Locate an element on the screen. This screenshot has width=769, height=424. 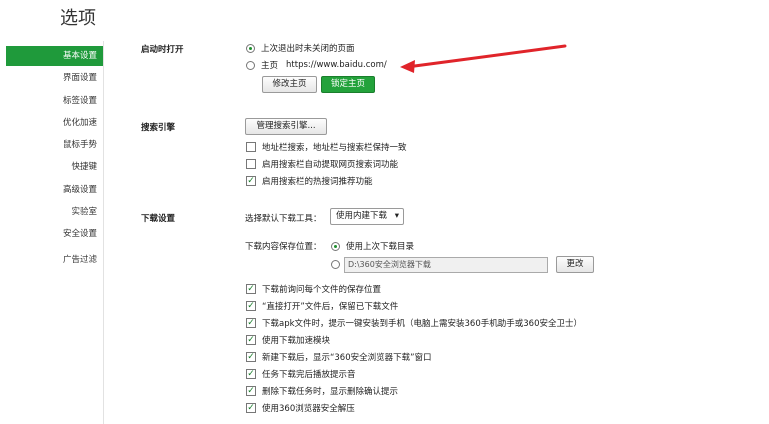
download-option-1: ✓ 下载前询问每个文件的保存位置 is located at coordinates (313, 289).